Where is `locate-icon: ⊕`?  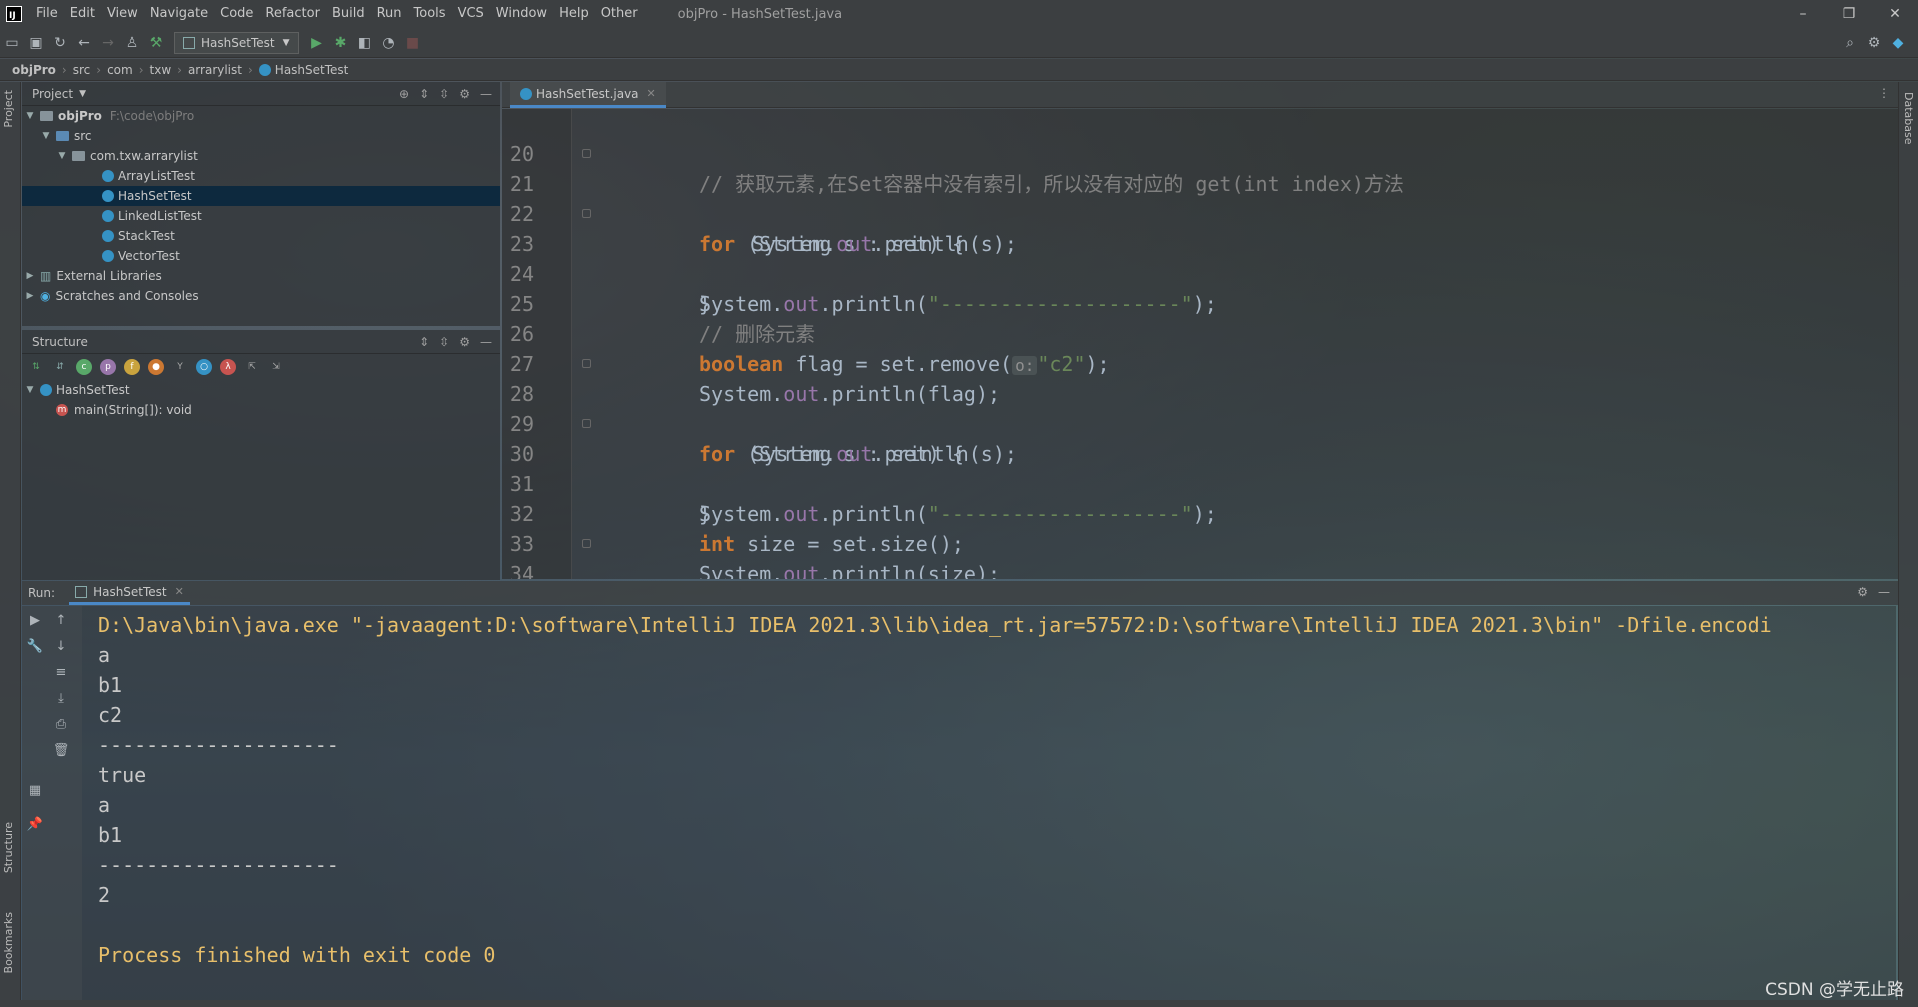
locate-icon: ⊕ is located at coordinates (404, 94).